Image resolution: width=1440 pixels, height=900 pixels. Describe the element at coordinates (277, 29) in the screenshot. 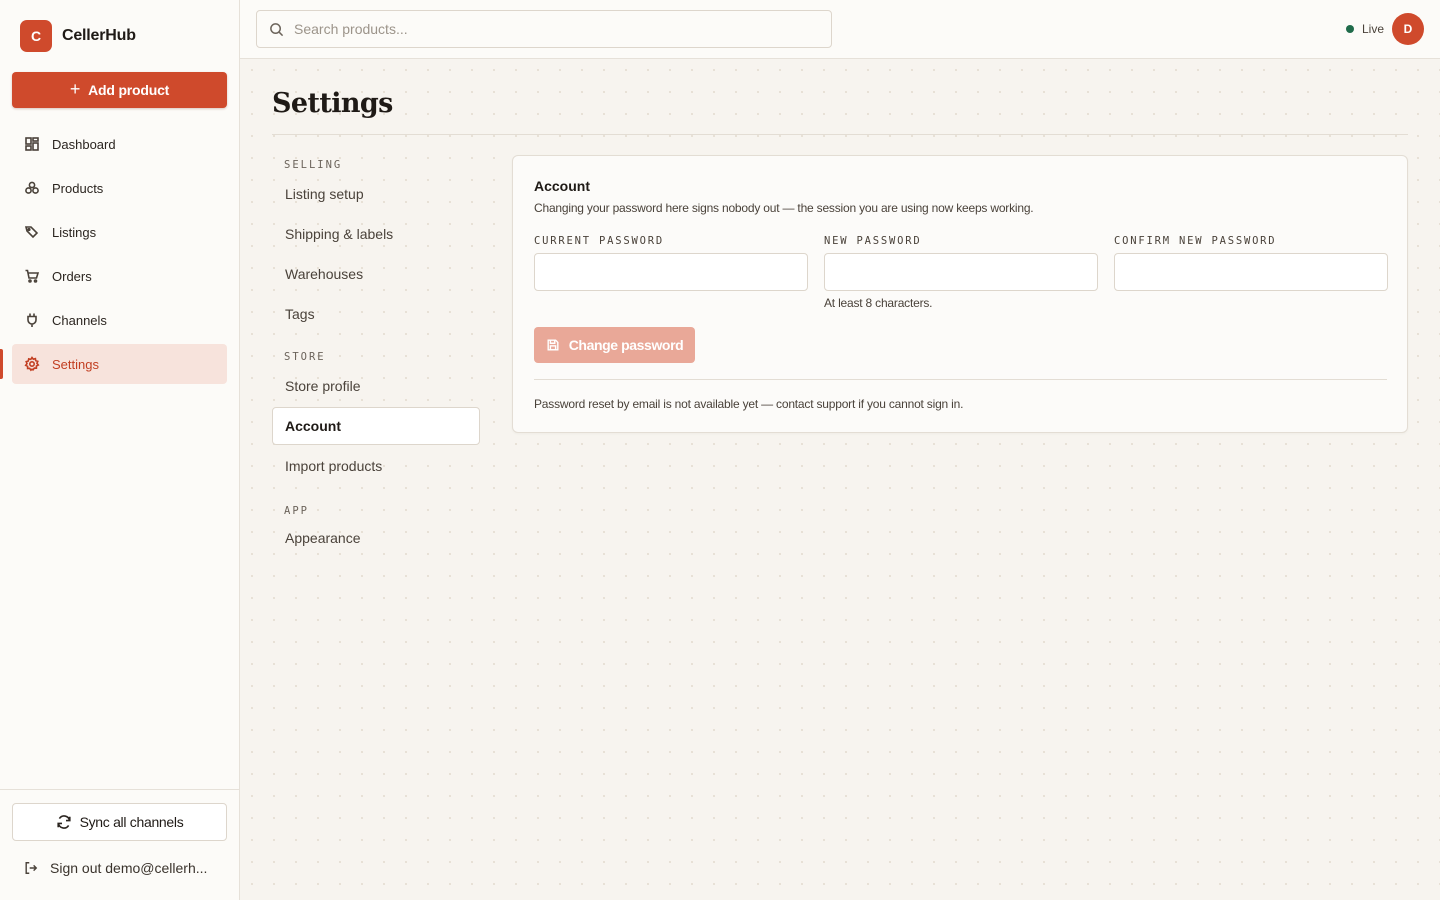

I see `search-icon` at that location.